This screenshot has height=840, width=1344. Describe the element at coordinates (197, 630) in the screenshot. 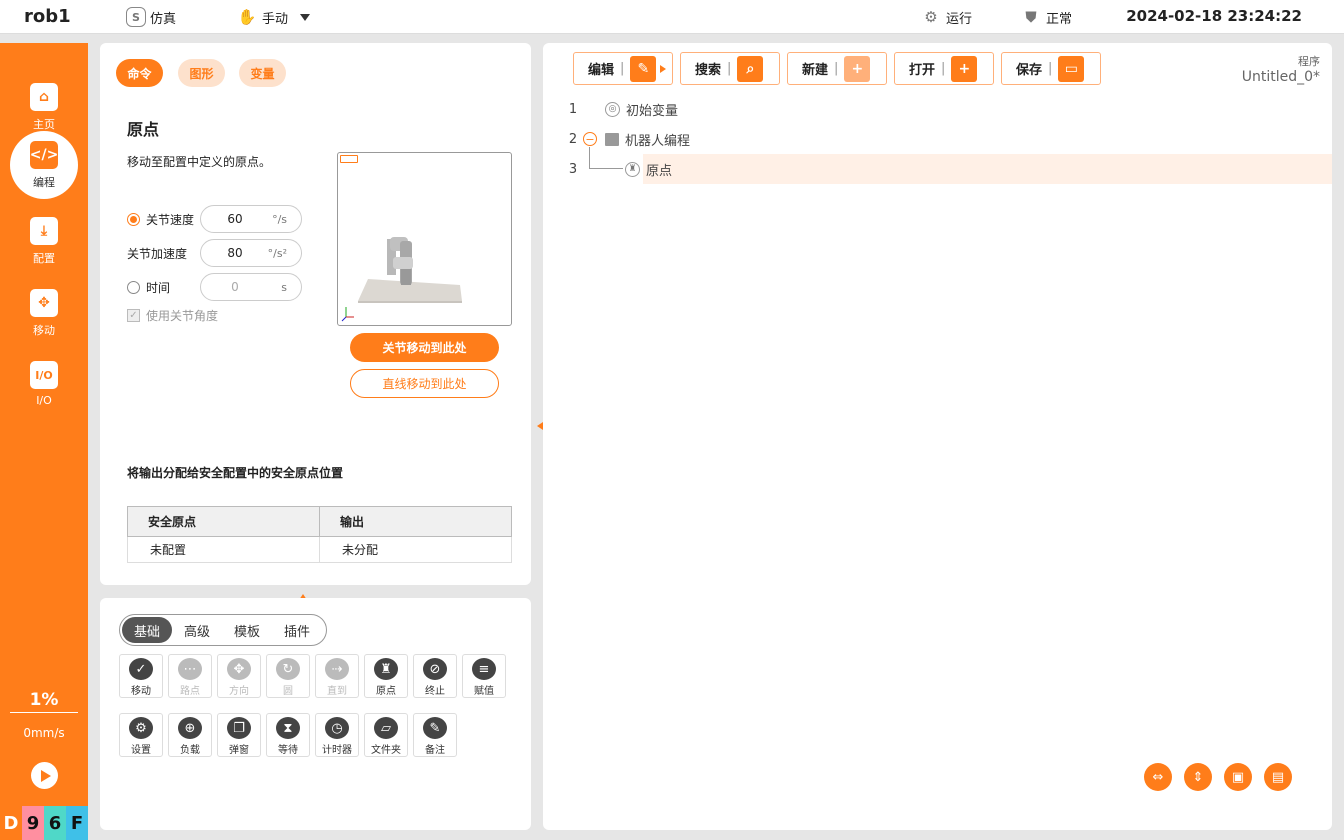

I see `tab-advanced: 高级` at that location.